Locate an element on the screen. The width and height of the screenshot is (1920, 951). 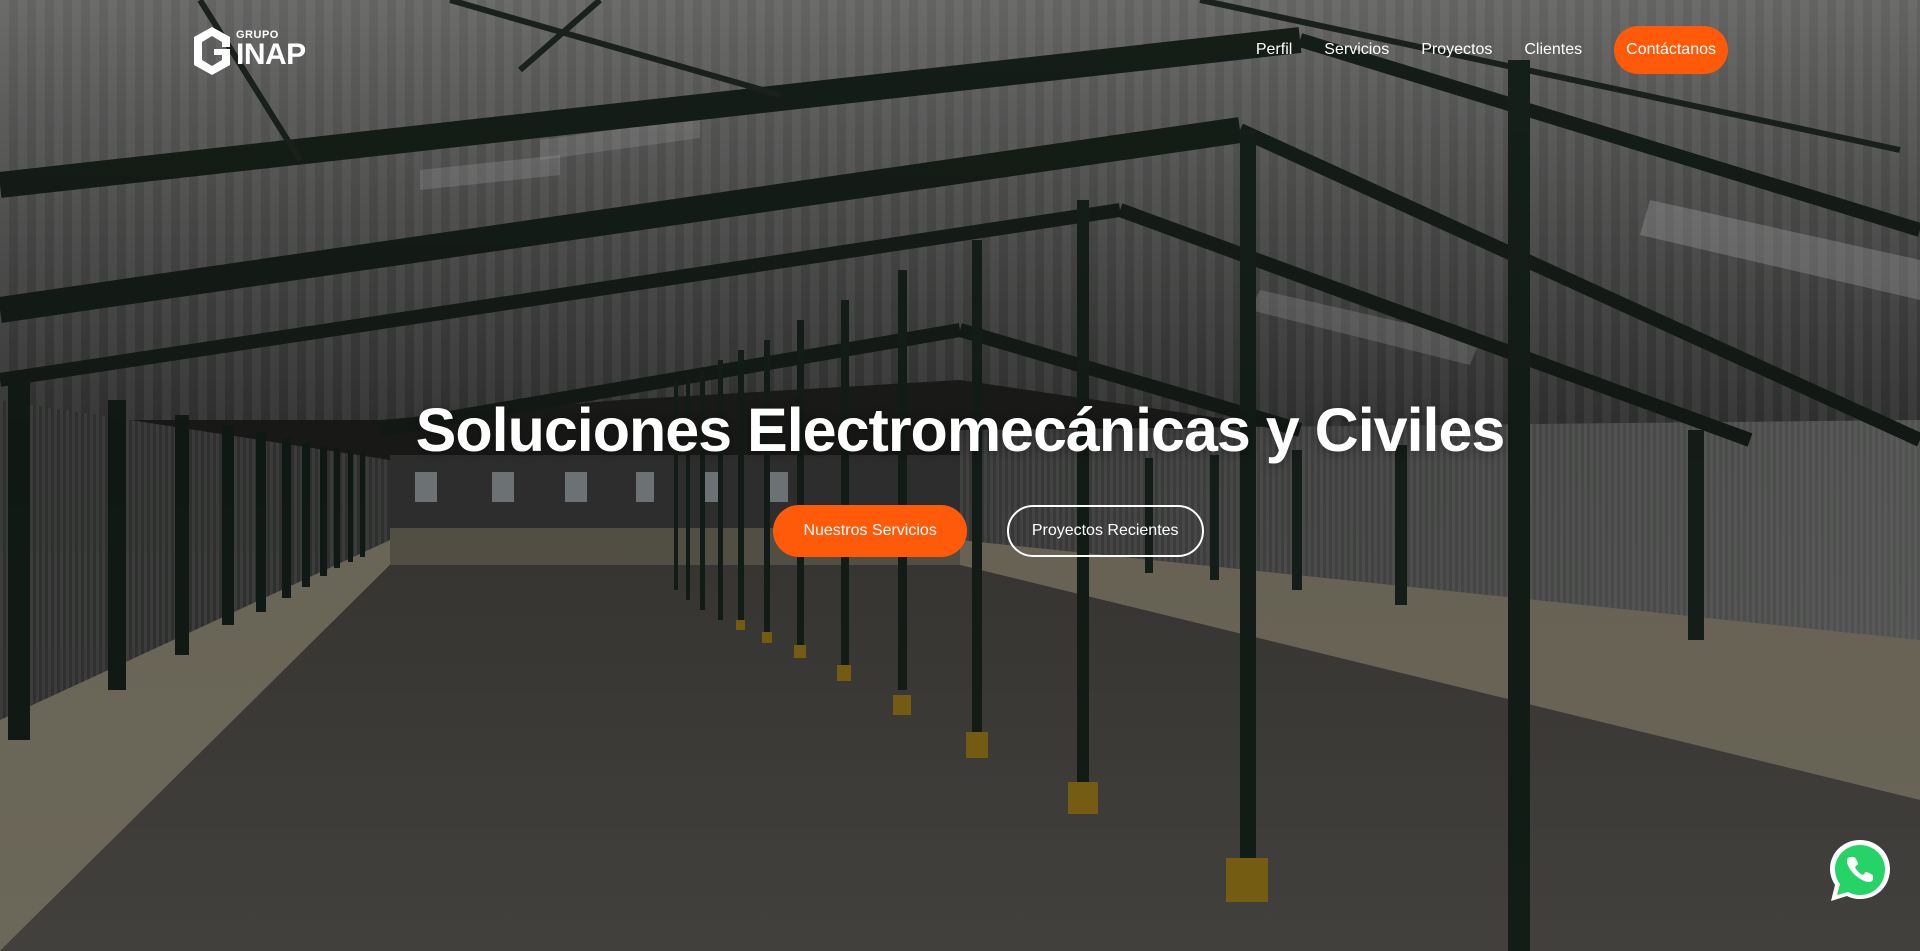
whatsapp-button is located at coordinates (1860, 871).